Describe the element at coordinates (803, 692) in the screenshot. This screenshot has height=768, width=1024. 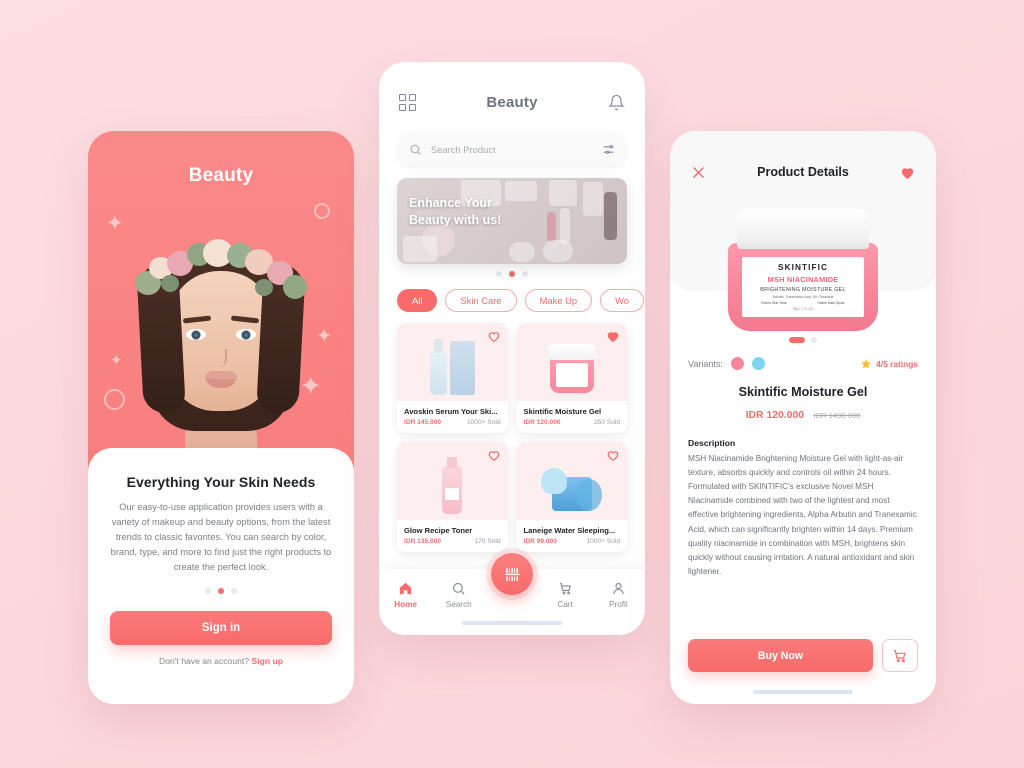
I see `home-indicator` at that location.